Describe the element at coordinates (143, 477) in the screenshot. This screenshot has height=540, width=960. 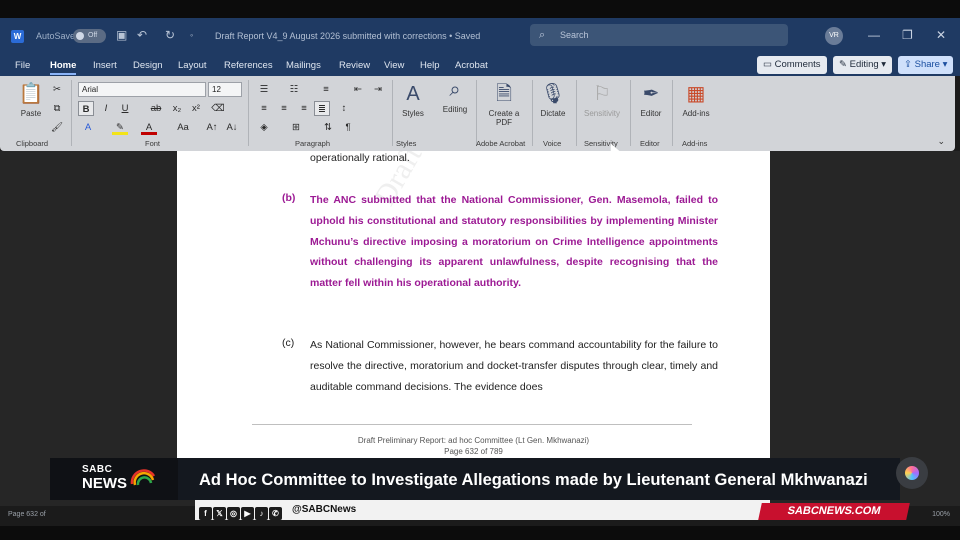
I see `sabc-rainbow-icon` at that location.